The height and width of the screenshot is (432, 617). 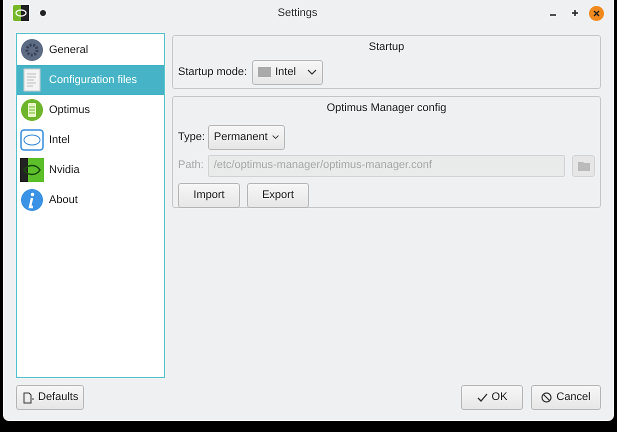 I want to click on mode-dropdown: Intel, so click(x=288, y=72).